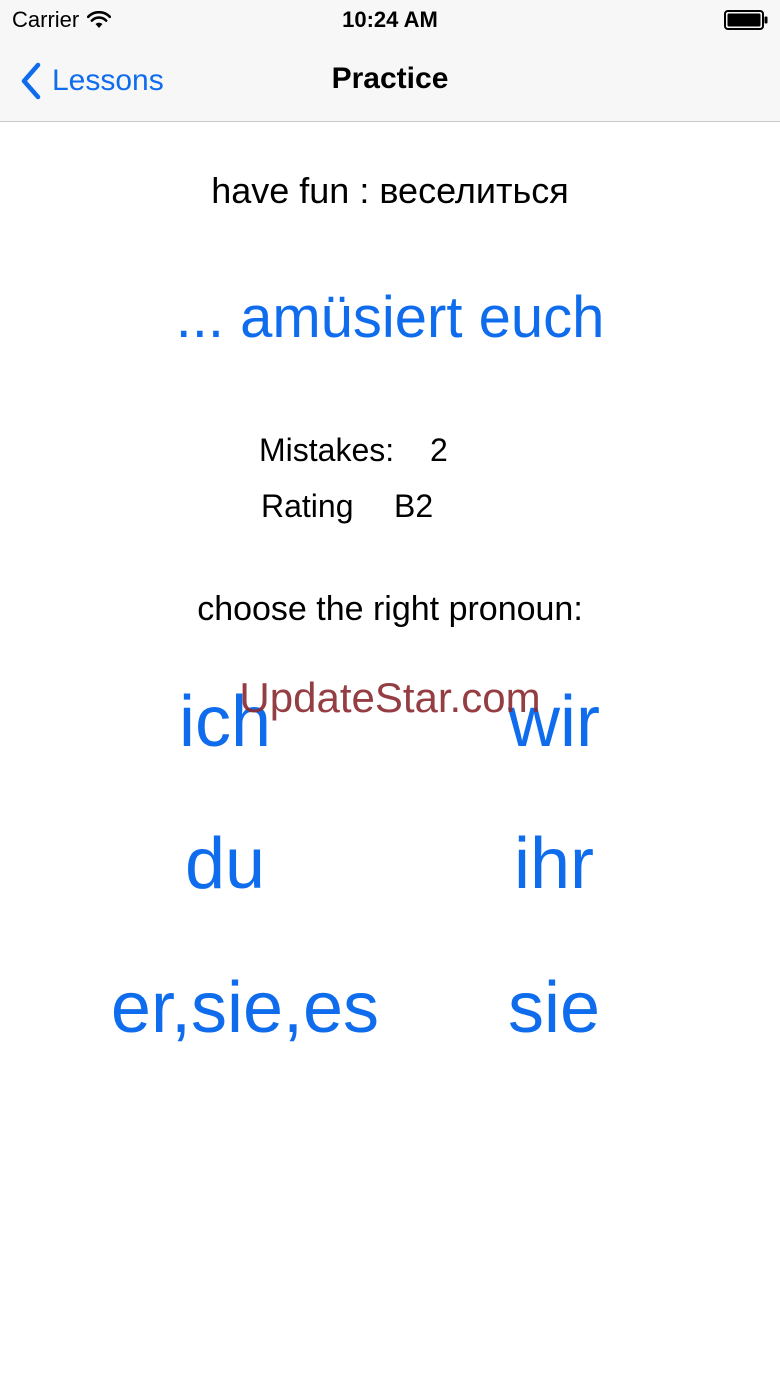 The image size is (780, 1387). Describe the element at coordinates (554, 1008) in the screenshot. I see `pronoun-button-sie: sie` at that location.